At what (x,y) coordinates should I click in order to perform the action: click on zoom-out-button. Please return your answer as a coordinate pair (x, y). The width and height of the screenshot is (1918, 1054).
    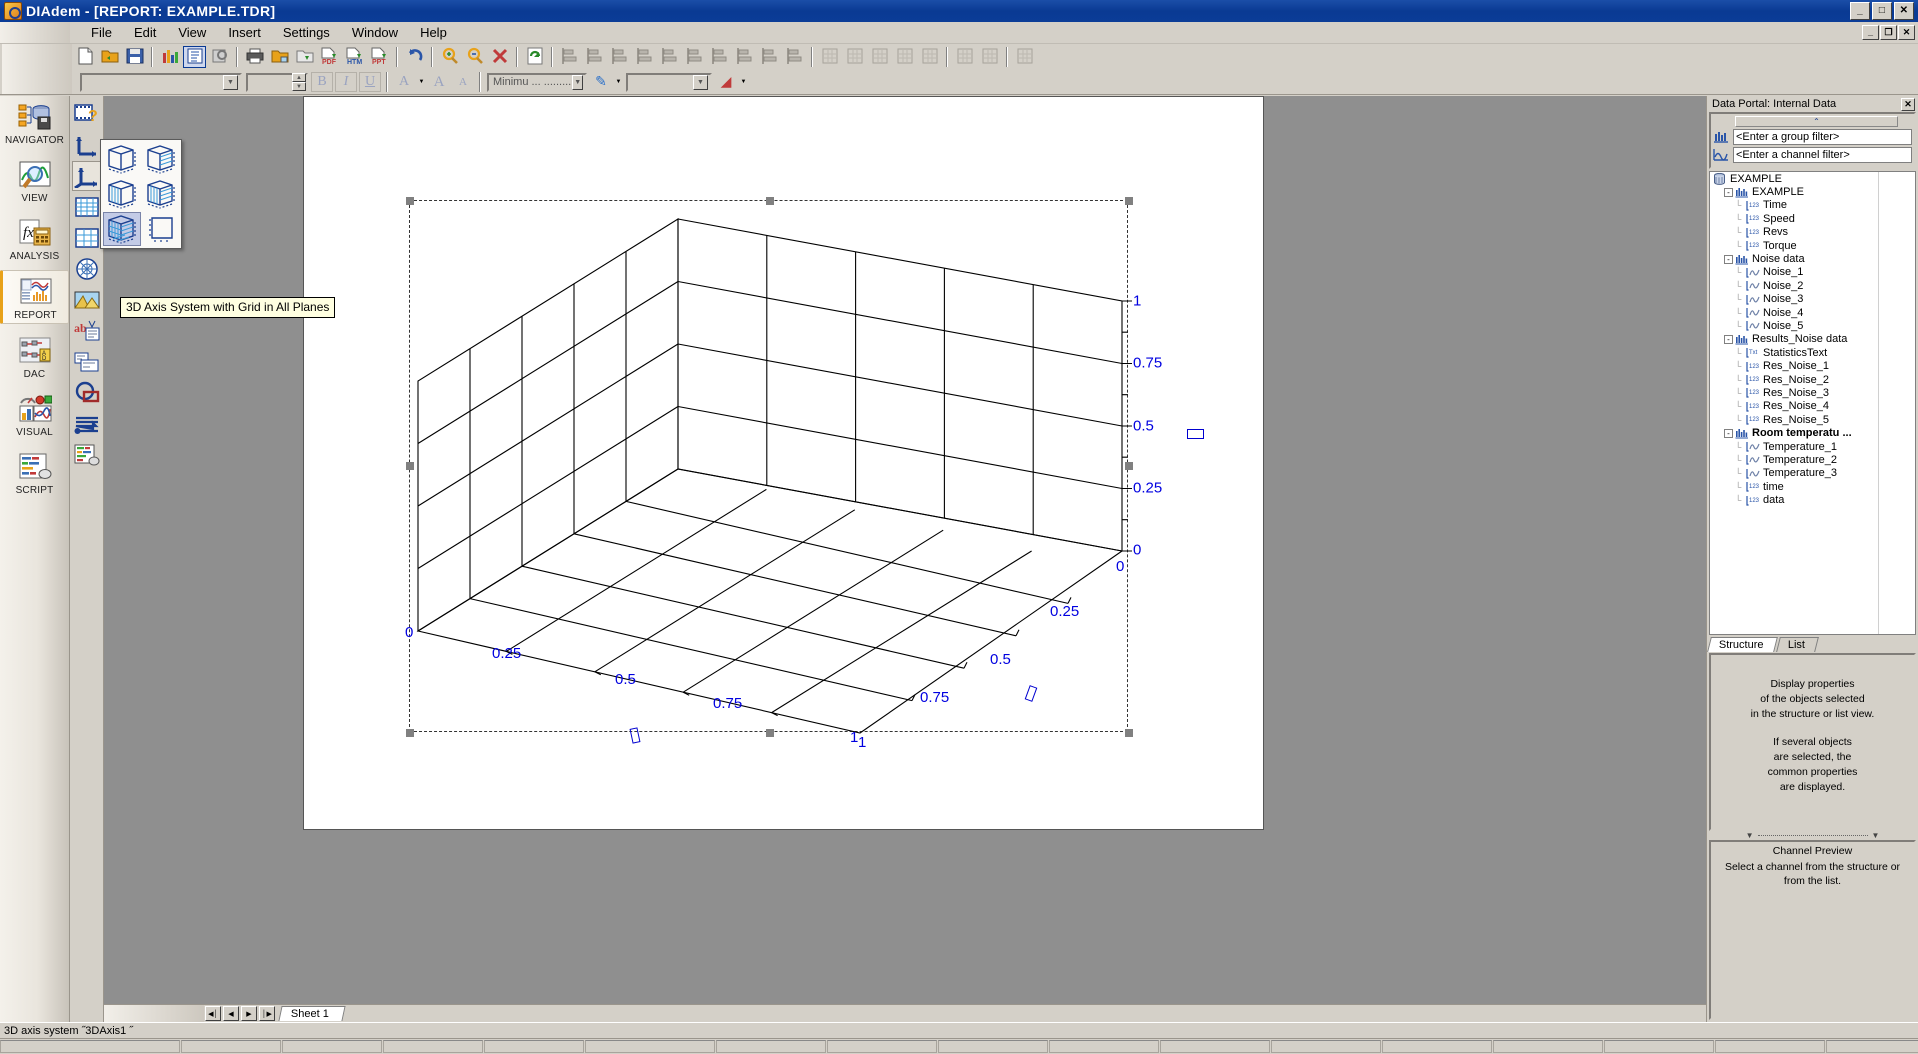
    Looking at the image, I should click on (474, 57).